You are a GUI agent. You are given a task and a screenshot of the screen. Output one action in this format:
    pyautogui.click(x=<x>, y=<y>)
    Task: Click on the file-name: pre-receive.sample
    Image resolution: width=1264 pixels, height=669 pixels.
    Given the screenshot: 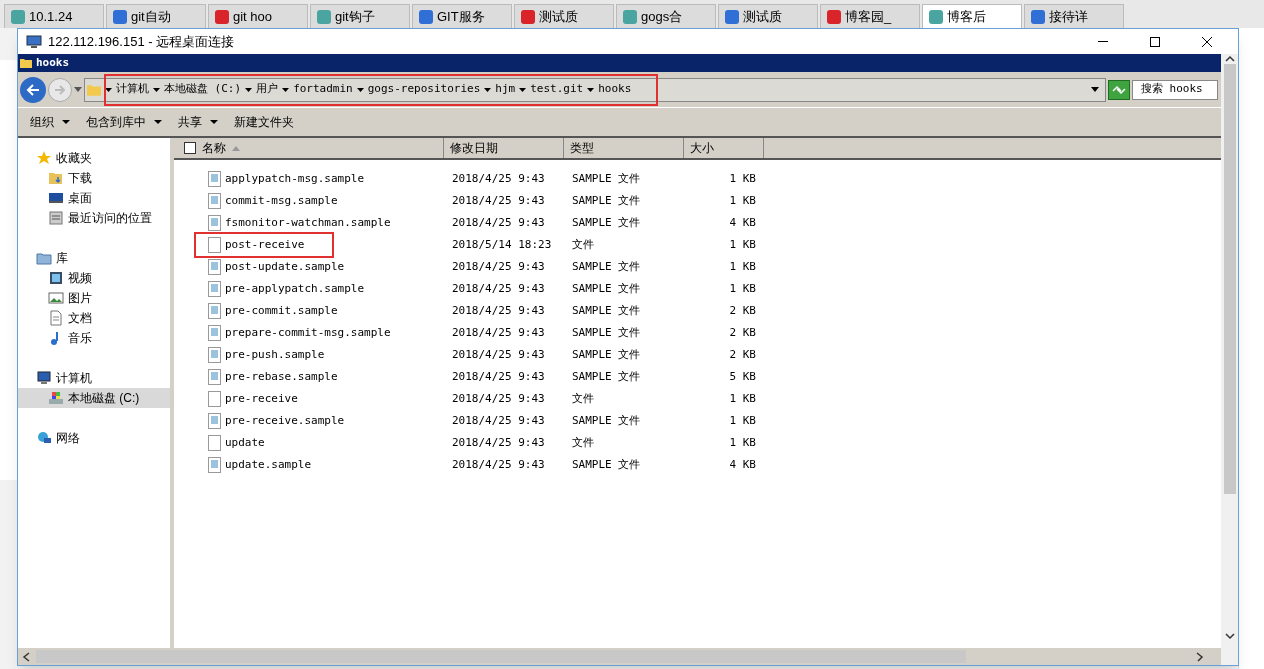 What is the action you would take?
    pyautogui.click(x=285, y=421)
    